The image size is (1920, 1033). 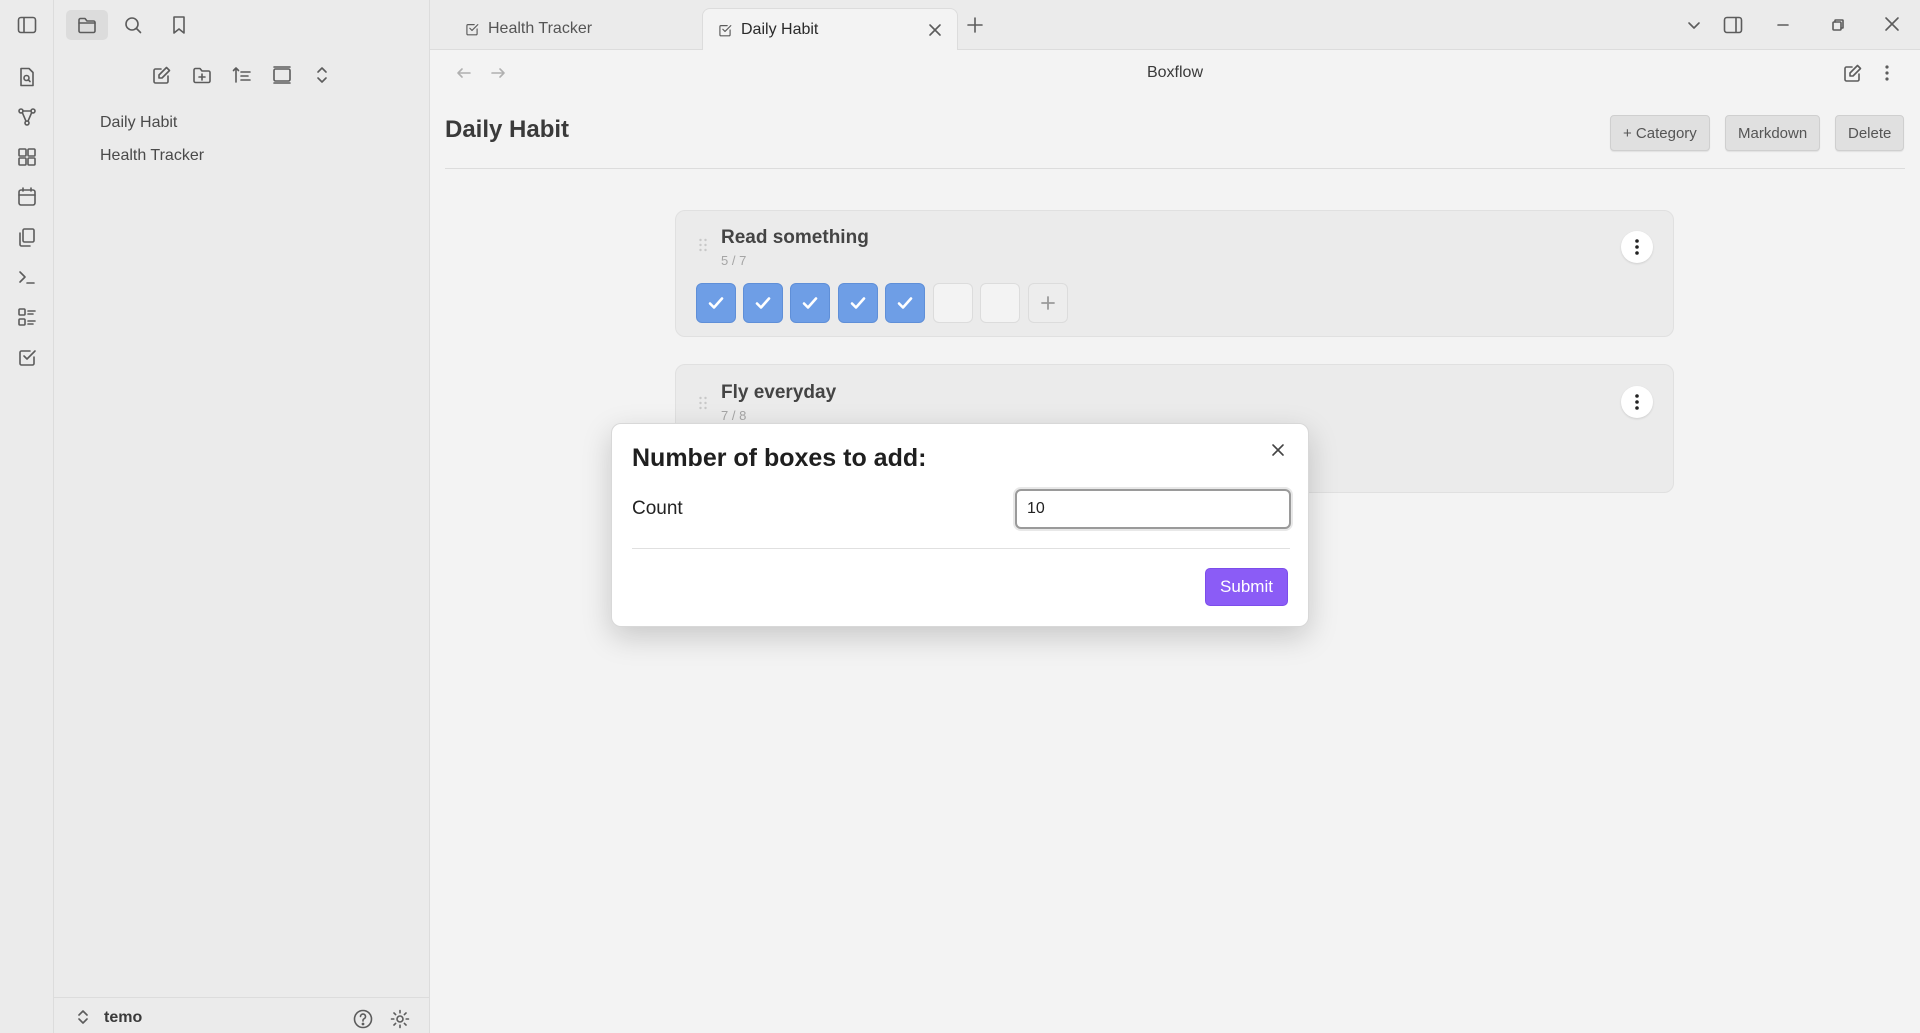 I want to click on view-header-title: Boxflow, so click(x=1175, y=72).